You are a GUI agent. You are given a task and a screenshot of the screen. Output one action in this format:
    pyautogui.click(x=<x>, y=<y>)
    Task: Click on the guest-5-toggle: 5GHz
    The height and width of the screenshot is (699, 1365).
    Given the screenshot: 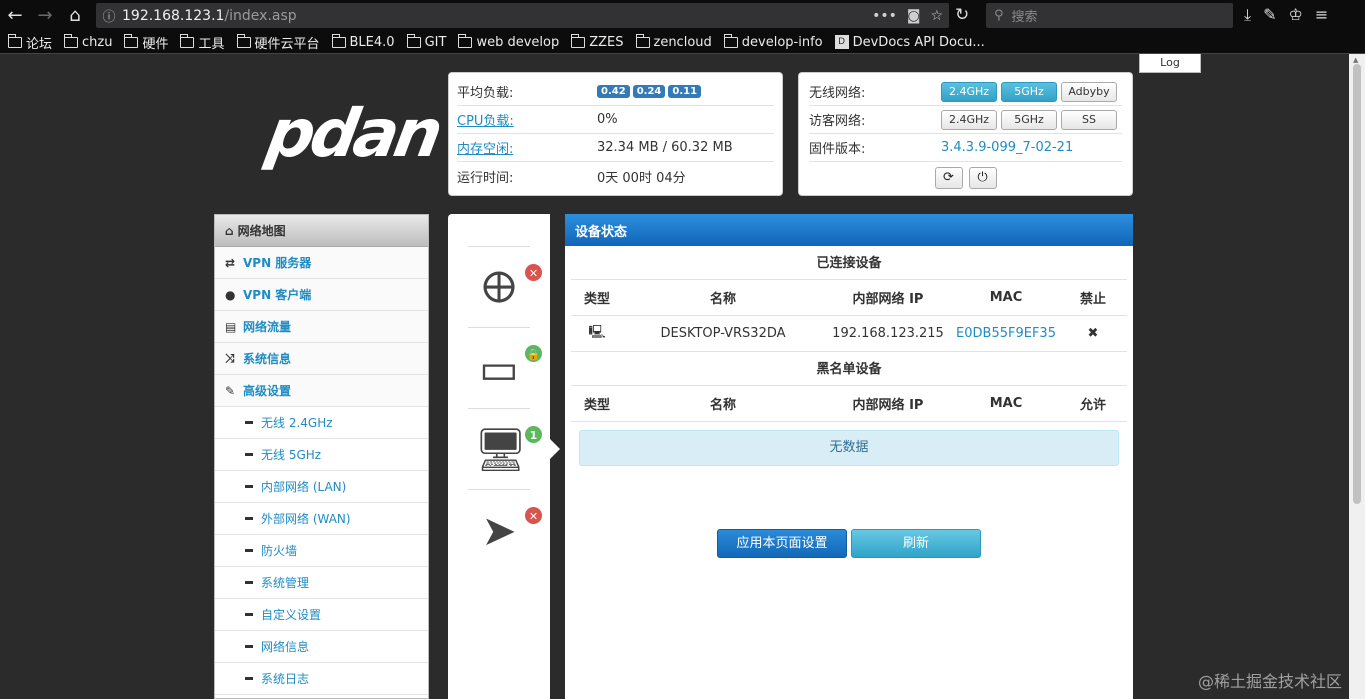 What is the action you would take?
    pyautogui.click(x=1029, y=119)
    